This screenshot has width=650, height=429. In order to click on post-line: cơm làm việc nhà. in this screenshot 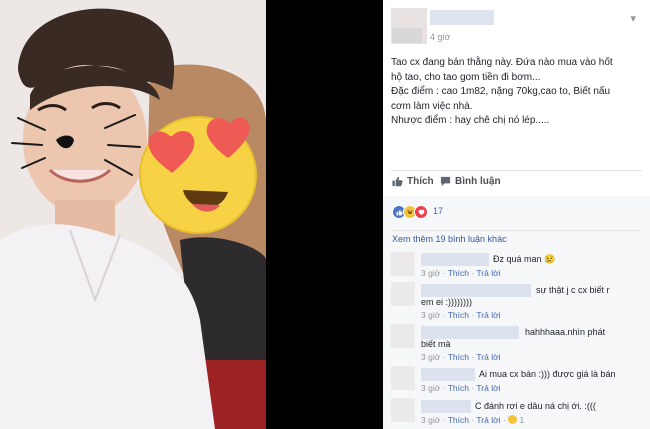, I will do `click(432, 106)`.